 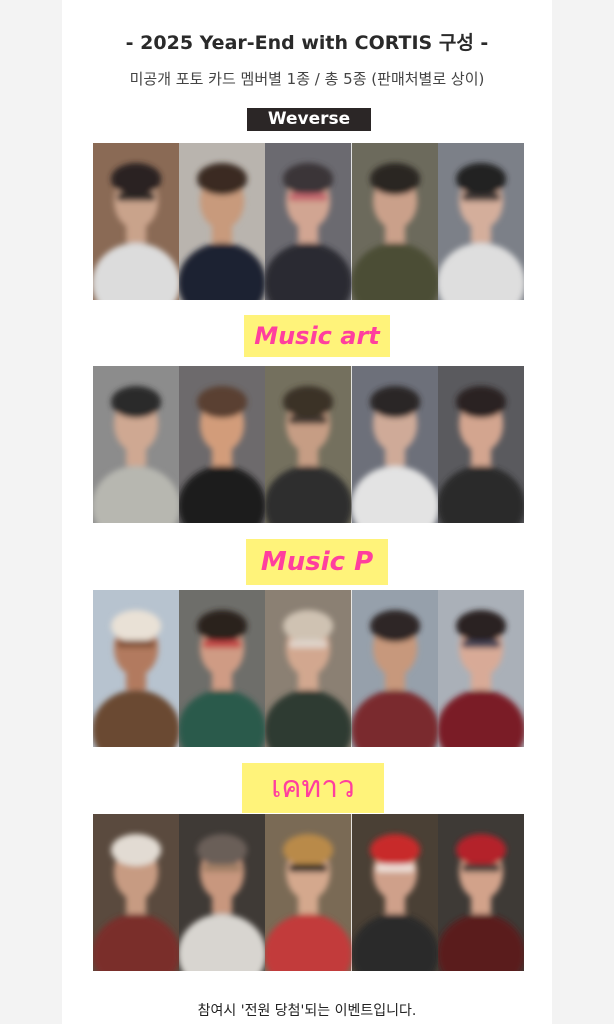 What do you see at coordinates (313, 788) in the screenshot?
I see `section-label-thai: เคทาว` at bounding box center [313, 788].